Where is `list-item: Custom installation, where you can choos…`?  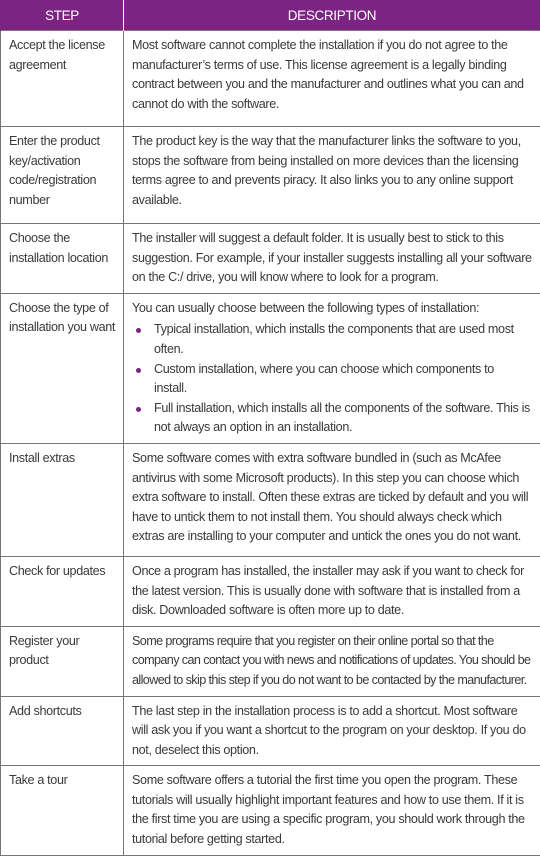
list-item: Custom installation, where you can choos… is located at coordinates (334, 379).